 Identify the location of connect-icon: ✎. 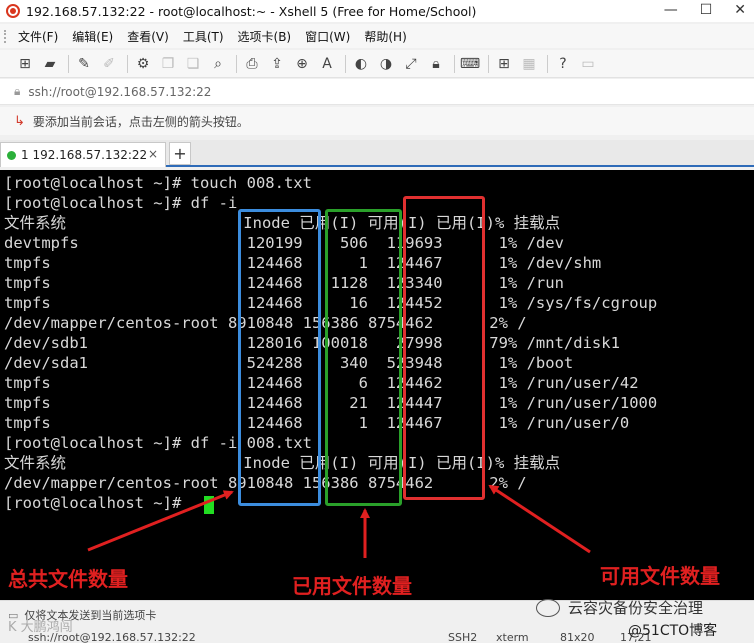
(84, 64).